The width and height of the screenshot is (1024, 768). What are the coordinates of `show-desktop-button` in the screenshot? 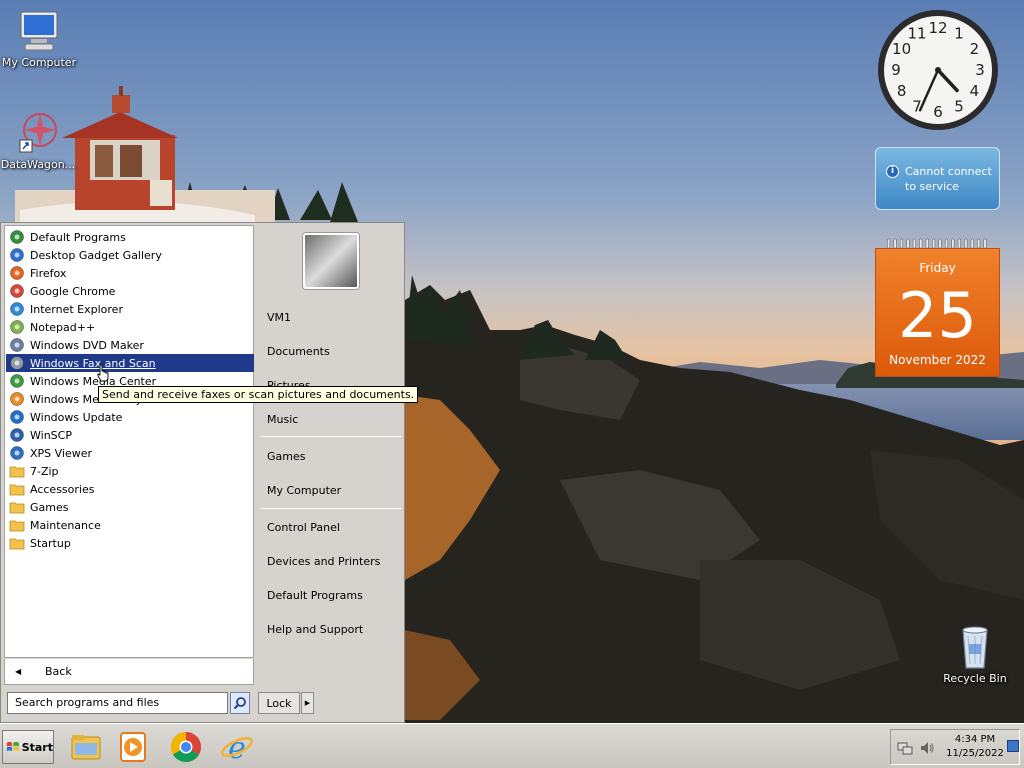 It's located at (1013, 746).